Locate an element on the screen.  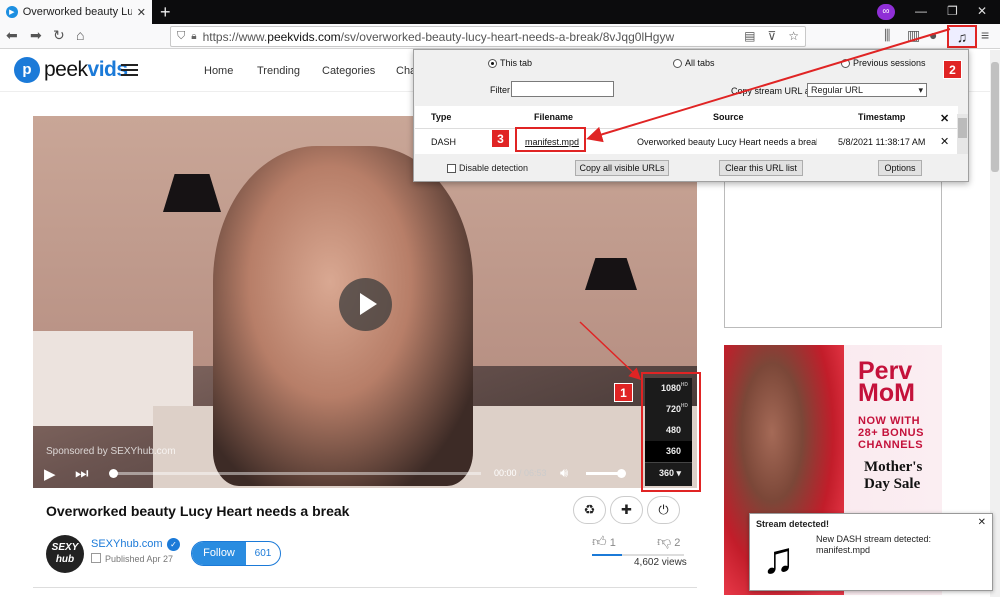
reload-icon: ↻ is located at coordinates (59, 35).